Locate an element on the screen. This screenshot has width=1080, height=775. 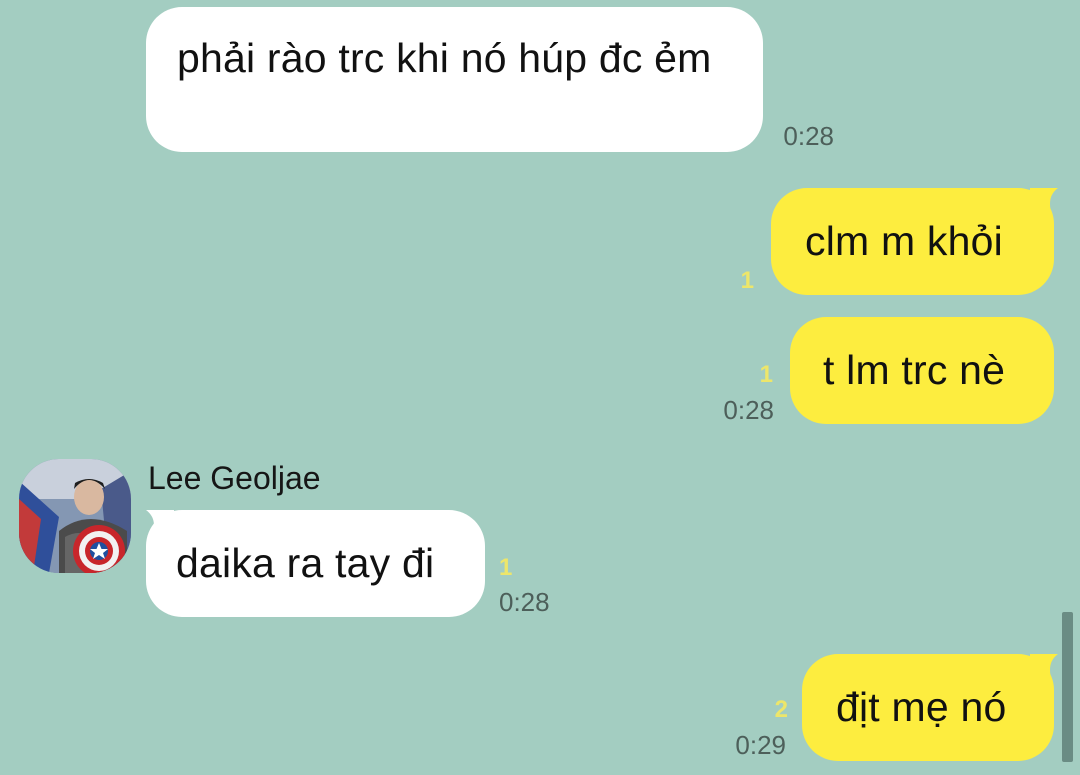
message-text: clm m khỏi is located at coordinates (904, 241).